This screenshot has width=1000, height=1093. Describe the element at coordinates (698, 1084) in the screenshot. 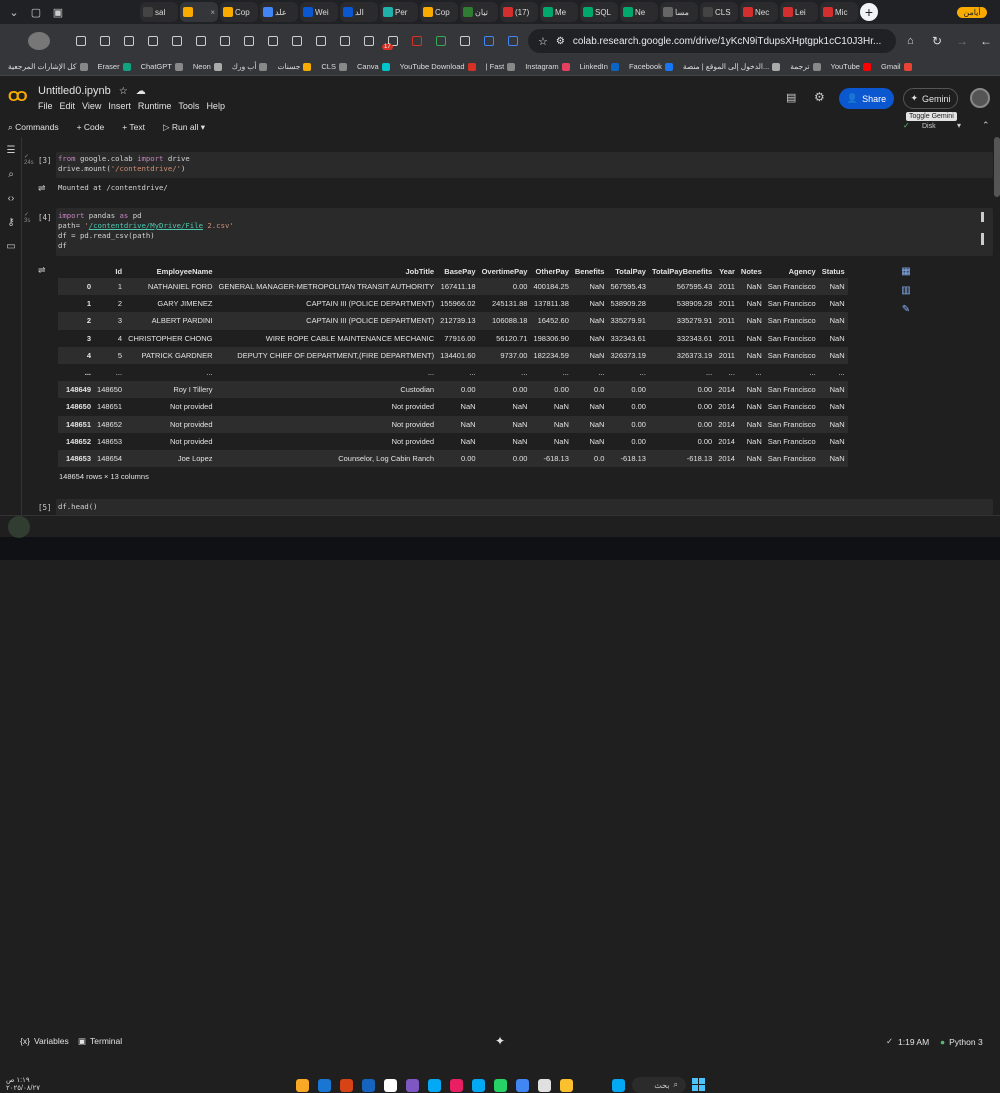

I see `windows-start-icon` at that location.